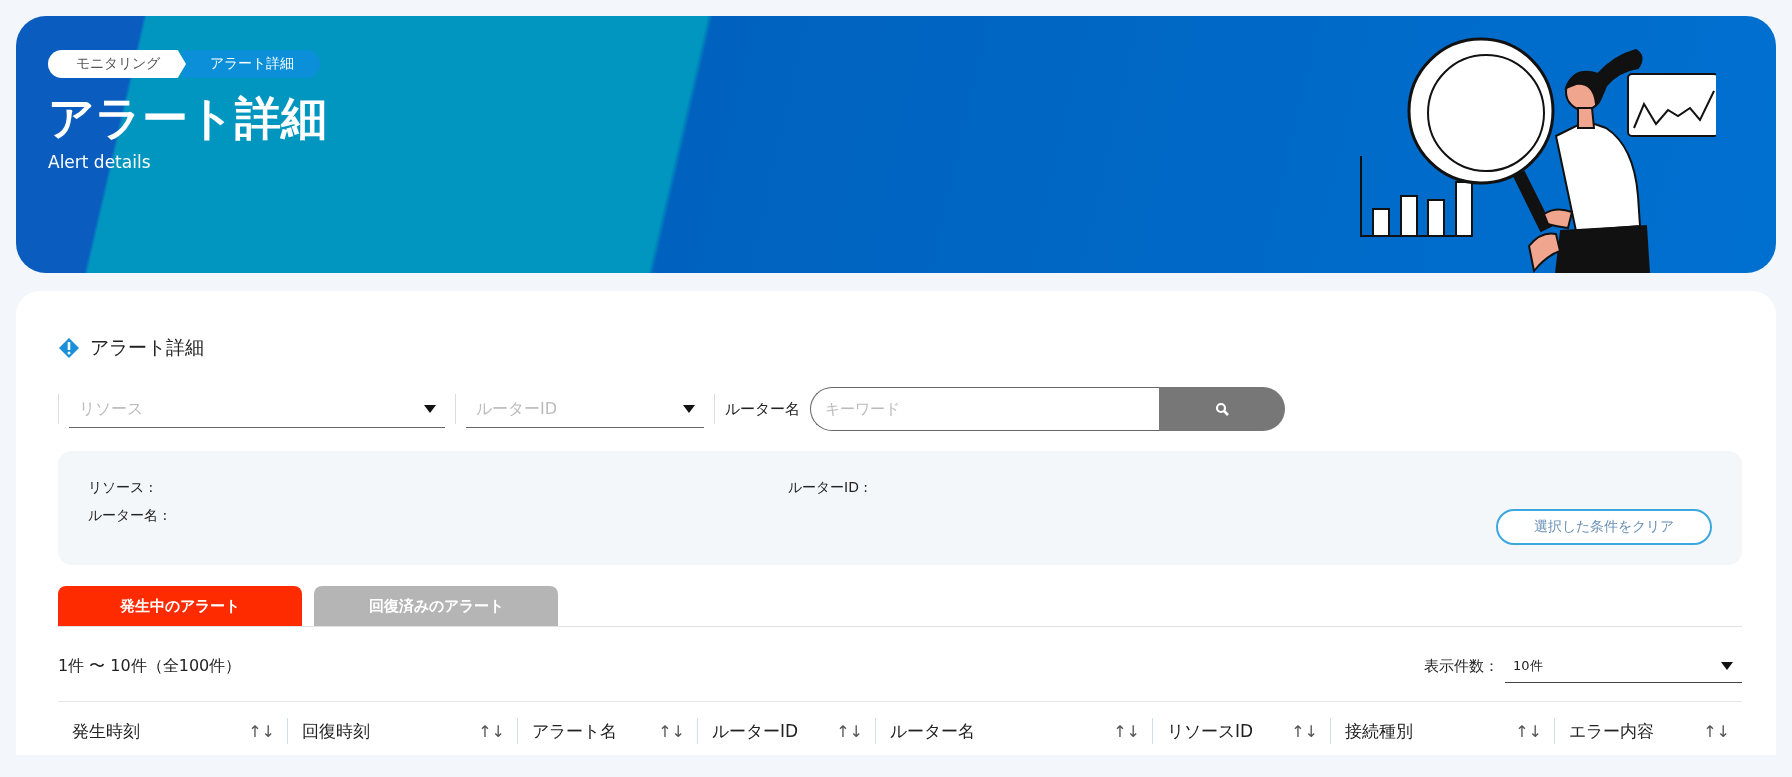 The width and height of the screenshot is (1792, 777). I want to click on dropdown-field: ルーターID, so click(574, 408).